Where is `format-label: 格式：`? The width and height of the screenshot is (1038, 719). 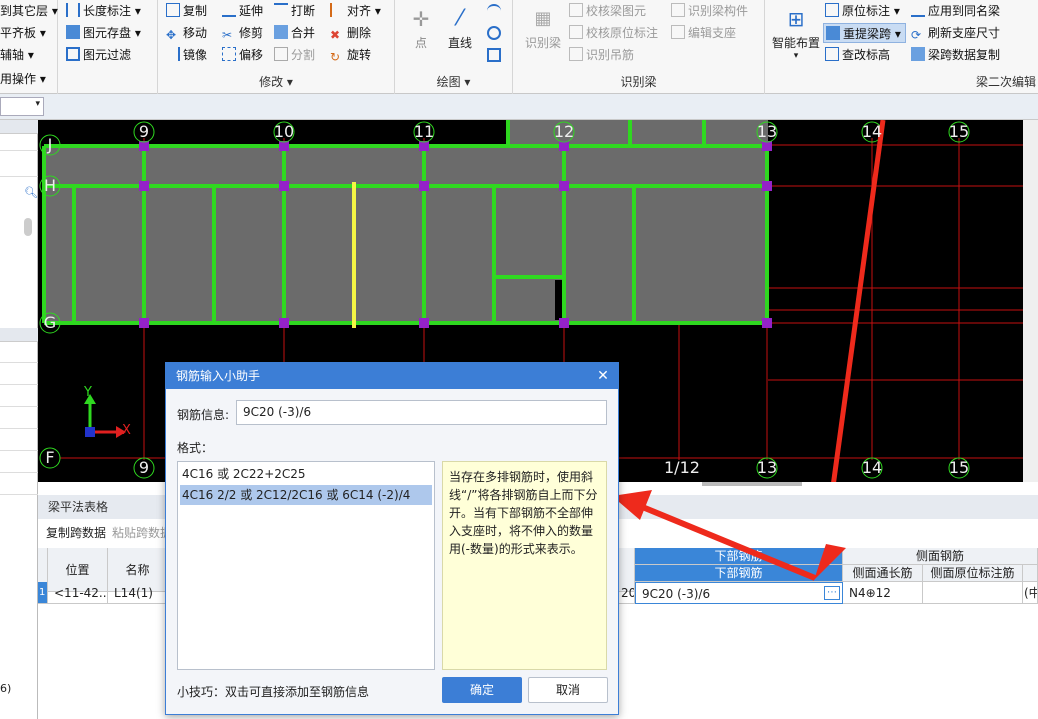 format-label: 格式： is located at coordinates (195, 448).